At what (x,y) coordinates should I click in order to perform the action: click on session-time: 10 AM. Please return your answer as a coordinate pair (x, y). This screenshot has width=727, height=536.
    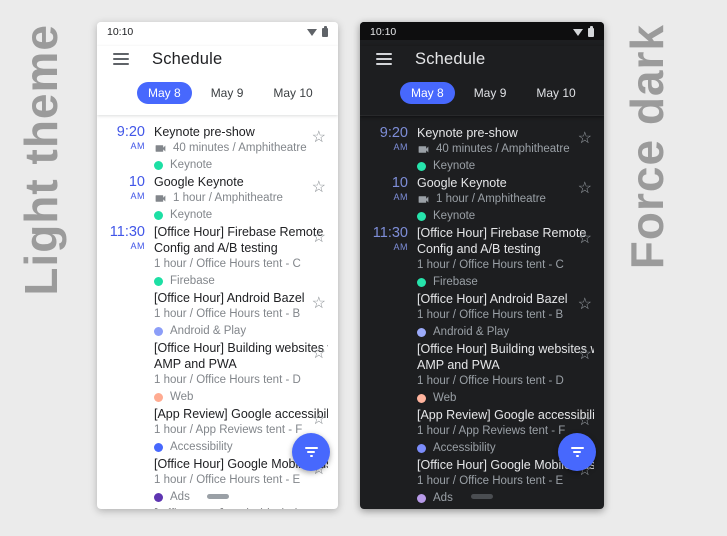
    Looking at the image, I should click on (125, 197).